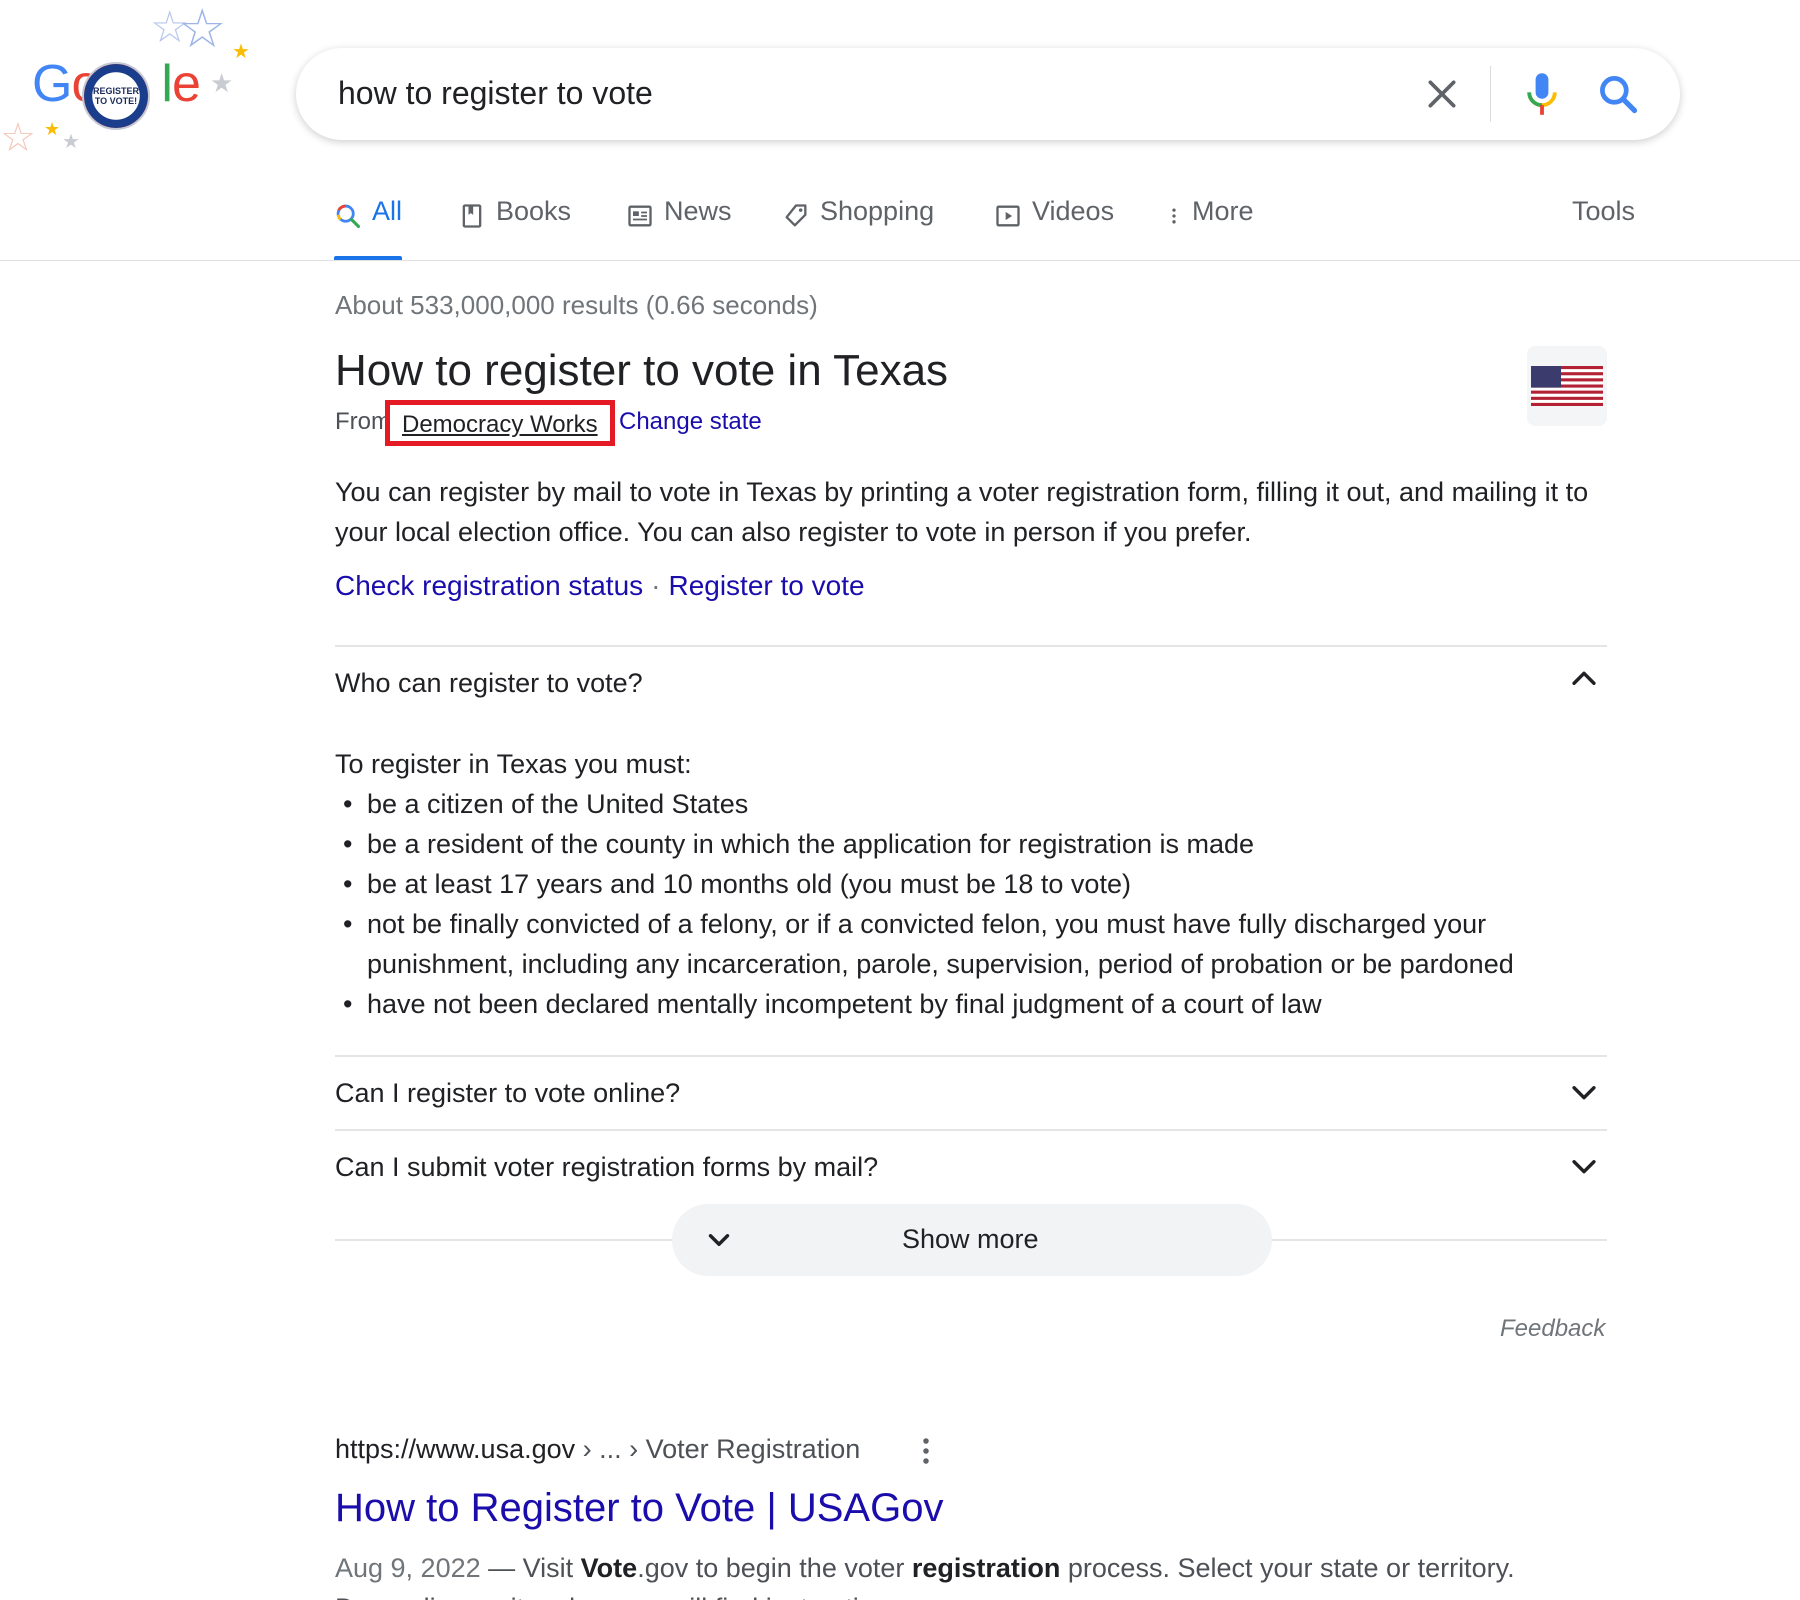 The height and width of the screenshot is (1600, 1800). I want to click on tab-videos: Videos, so click(1054, 228).